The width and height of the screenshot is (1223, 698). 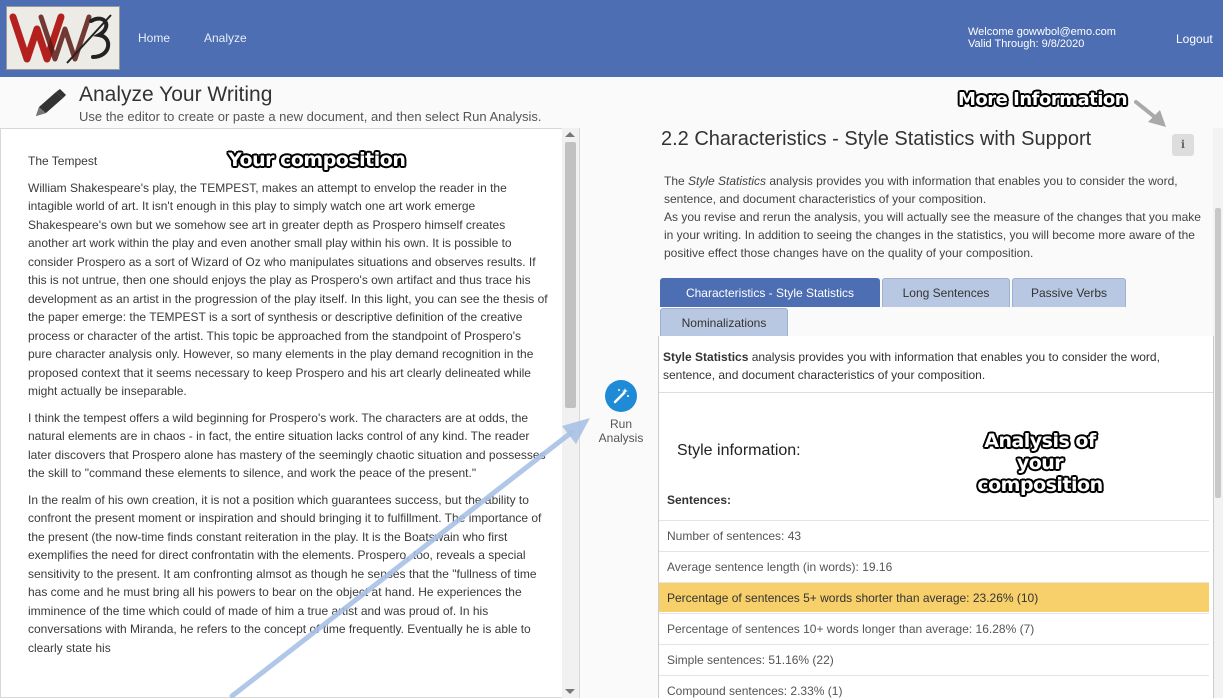 What do you see at coordinates (570, 275) in the screenshot?
I see `editor-scroll-thumb` at bounding box center [570, 275].